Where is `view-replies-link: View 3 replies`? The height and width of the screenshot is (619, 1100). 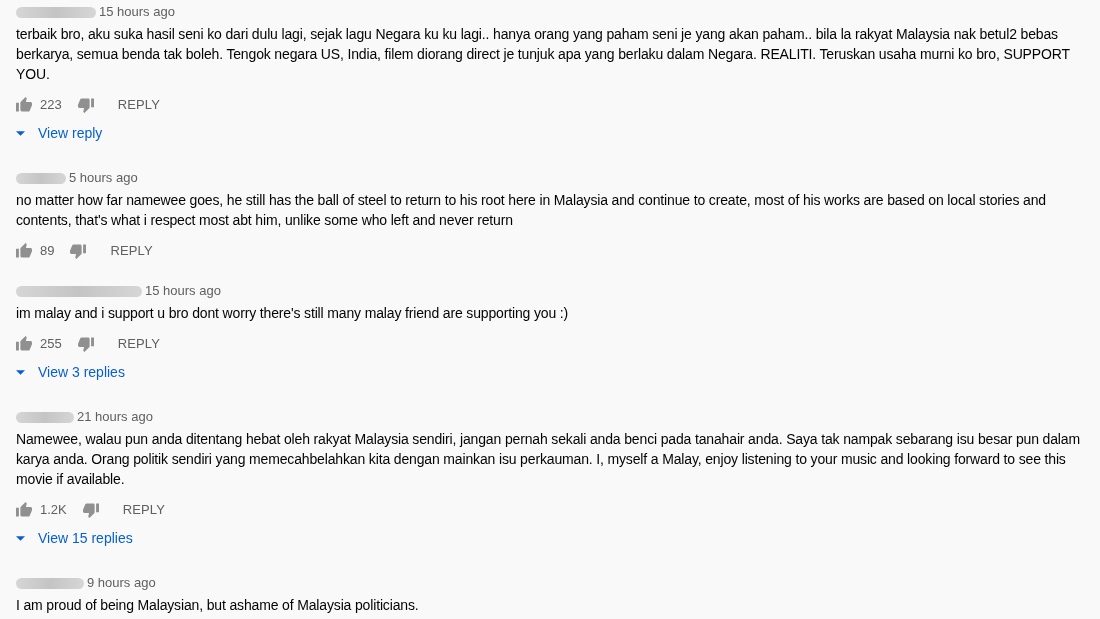
view-replies-link: View 3 replies is located at coordinates (81, 372).